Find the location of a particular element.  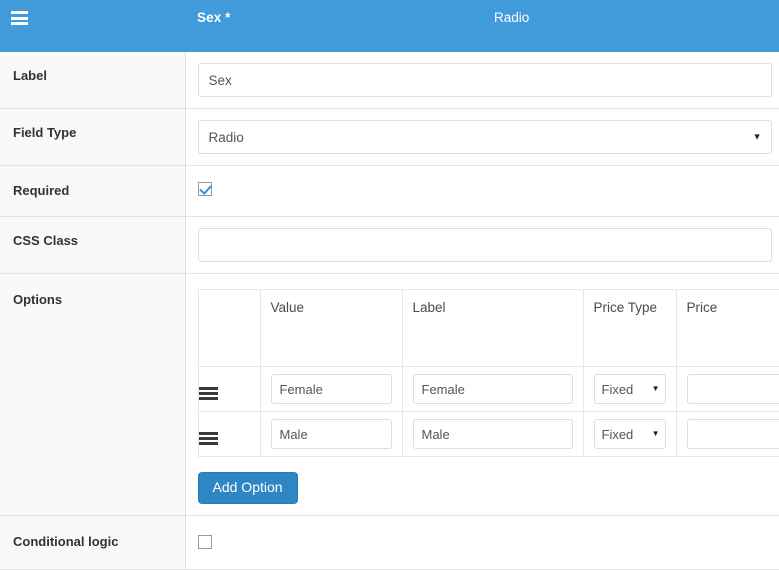

row-css-class-field is located at coordinates (482, 245).